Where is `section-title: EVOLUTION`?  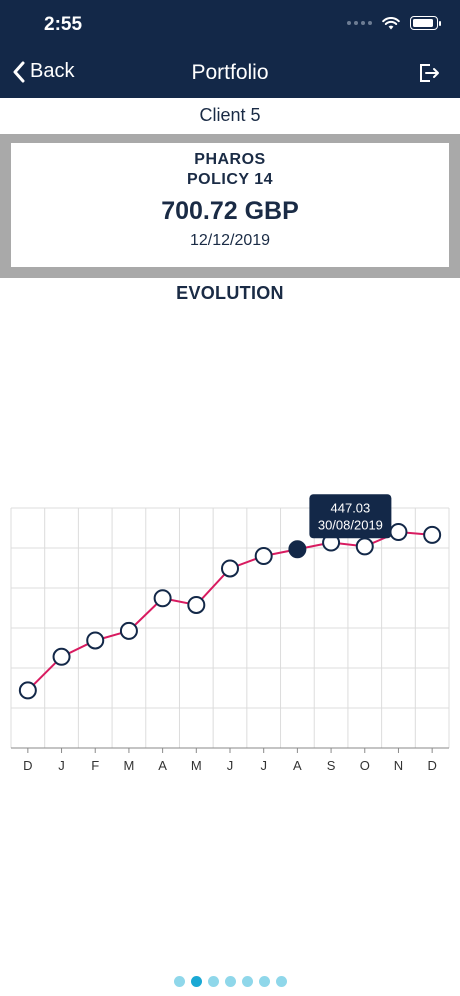
section-title: EVOLUTION is located at coordinates (230, 293).